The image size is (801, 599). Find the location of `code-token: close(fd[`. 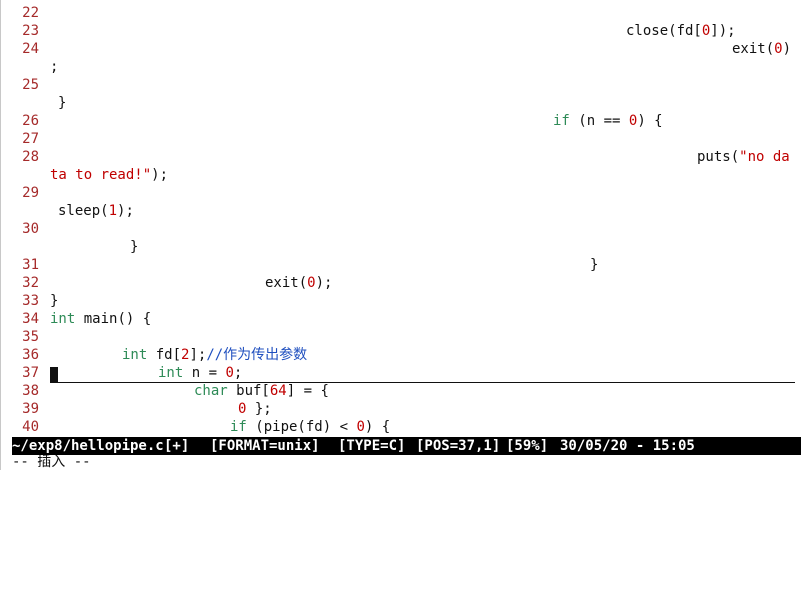

code-token: close(fd[ is located at coordinates (664, 31).